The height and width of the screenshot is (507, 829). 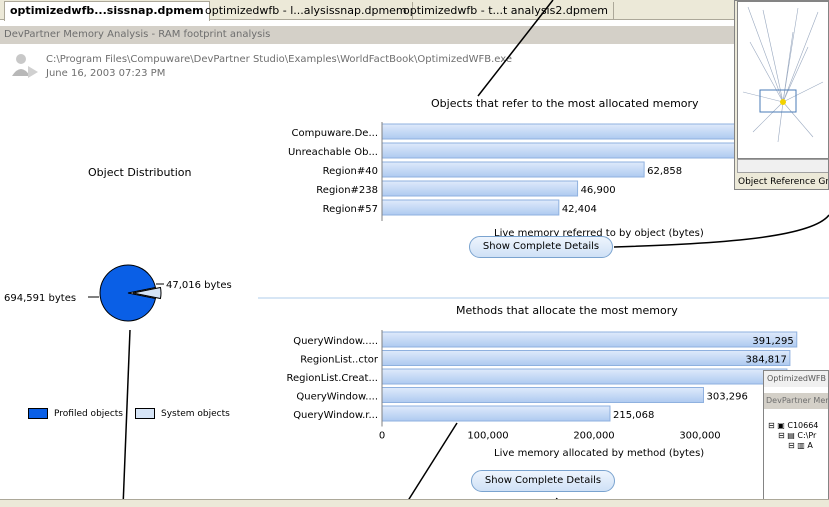 What do you see at coordinates (664, 171) in the screenshot?
I see `bar-value-label: 62,858` at bounding box center [664, 171].